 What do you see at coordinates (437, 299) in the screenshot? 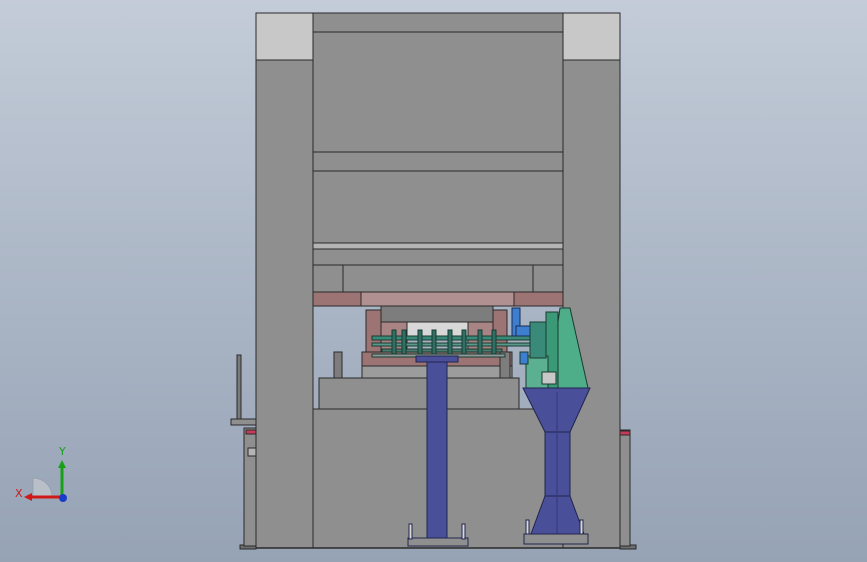
I see `upper-die-plate` at bounding box center [437, 299].